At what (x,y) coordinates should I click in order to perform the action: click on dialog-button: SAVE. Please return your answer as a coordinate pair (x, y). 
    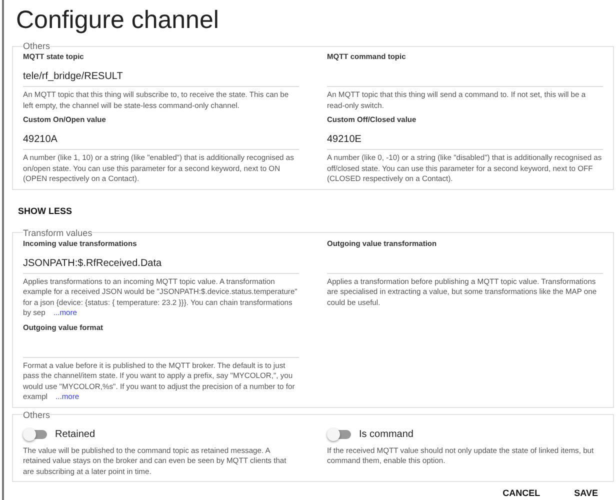
    Looking at the image, I should click on (586, 492).